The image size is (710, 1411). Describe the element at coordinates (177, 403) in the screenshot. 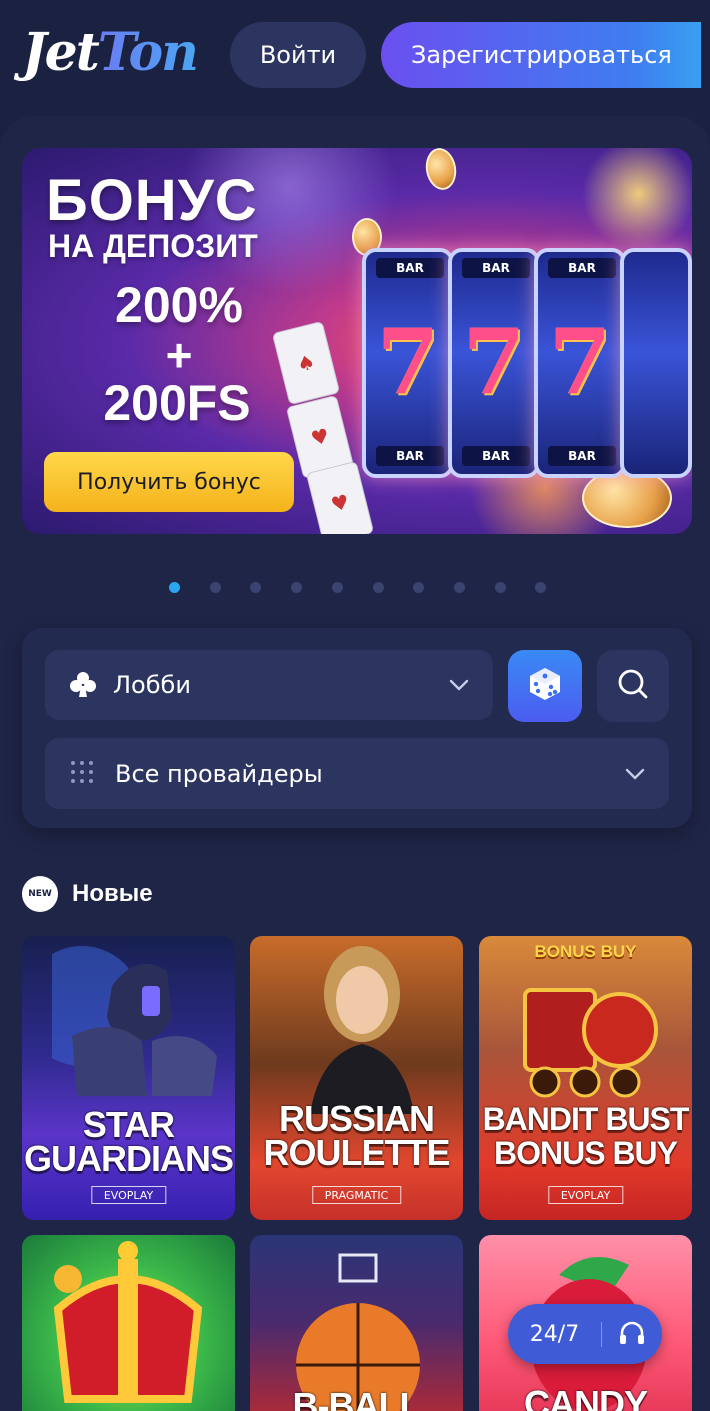

I see `banner-freespins: 200FS` at that location.